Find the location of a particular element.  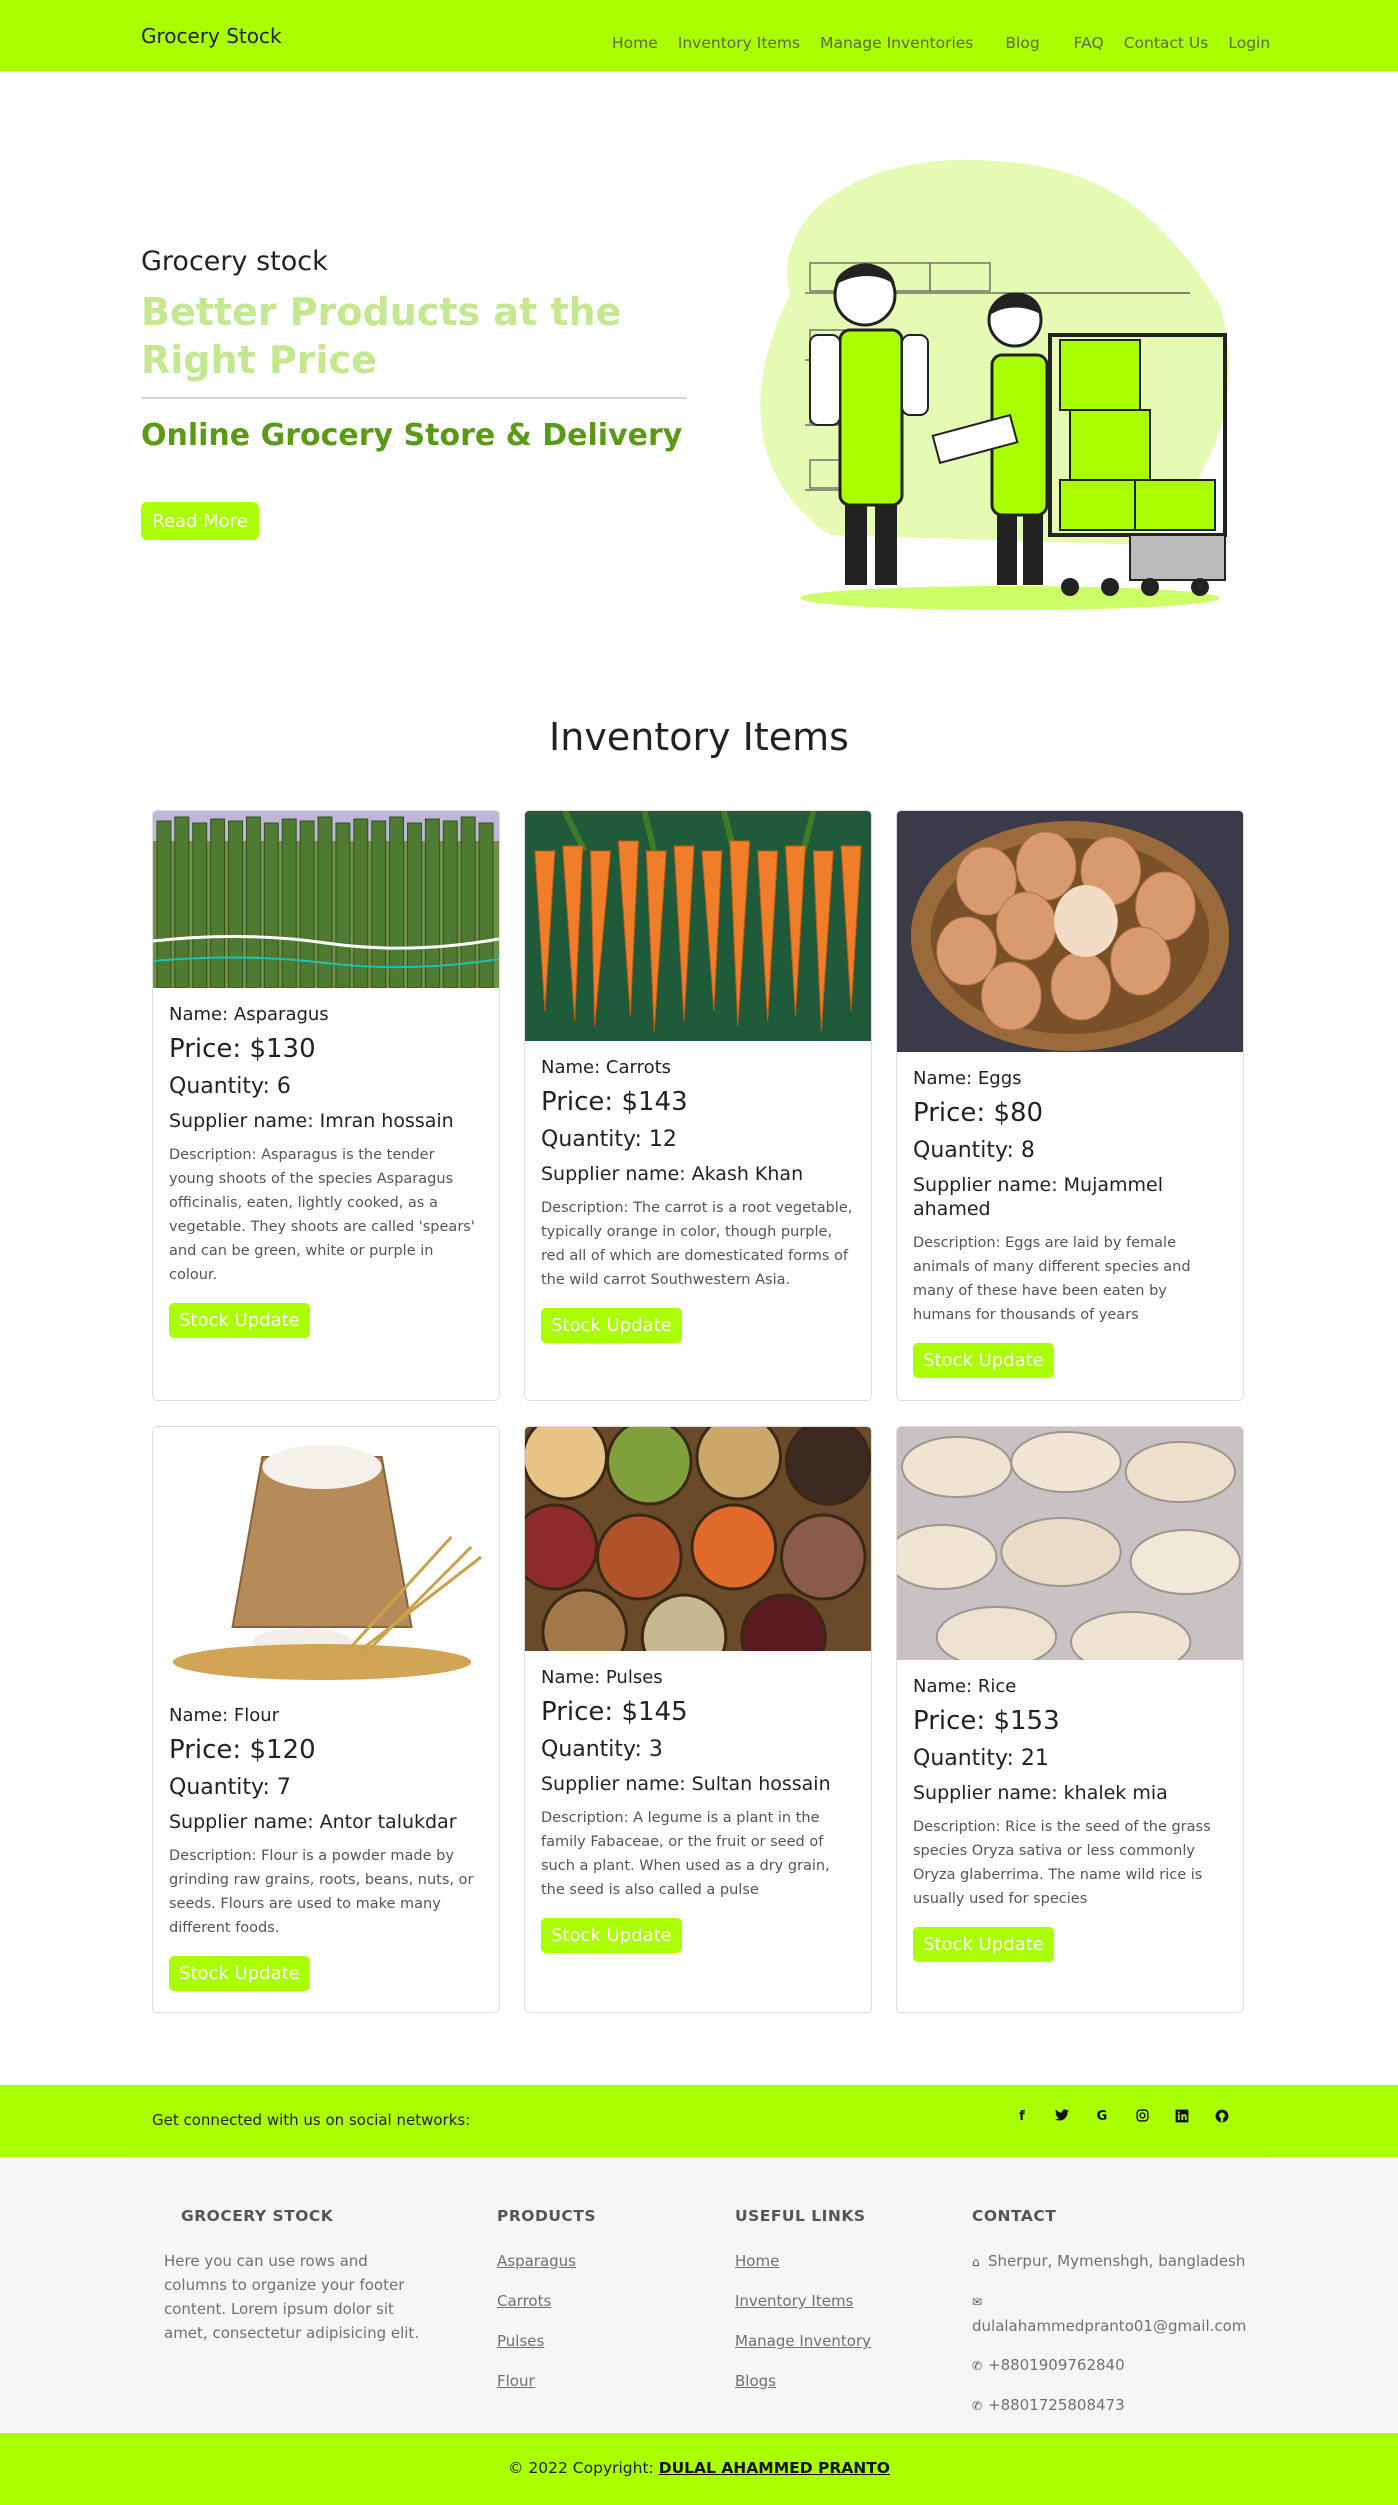

footer-divider is located at coordinates (699, 2157).